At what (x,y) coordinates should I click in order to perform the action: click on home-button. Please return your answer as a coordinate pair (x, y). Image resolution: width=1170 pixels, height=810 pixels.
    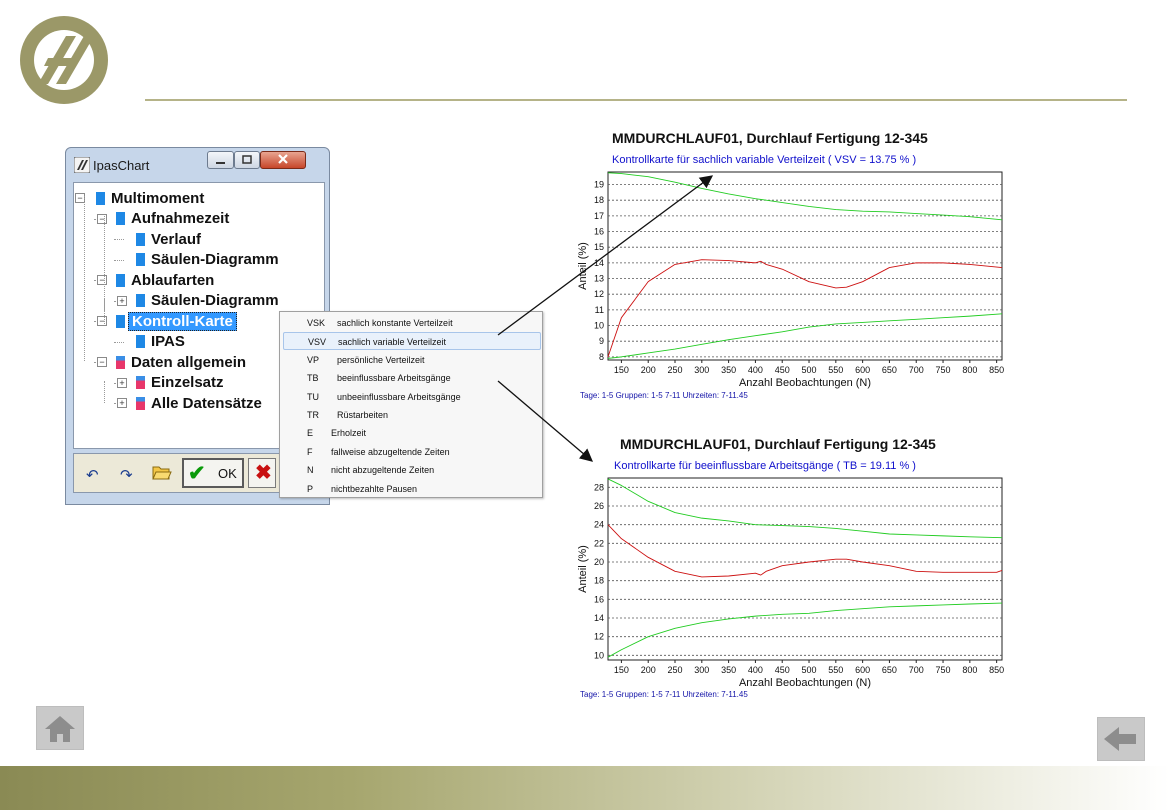
    Looking at the image, I should click on (60, 728).